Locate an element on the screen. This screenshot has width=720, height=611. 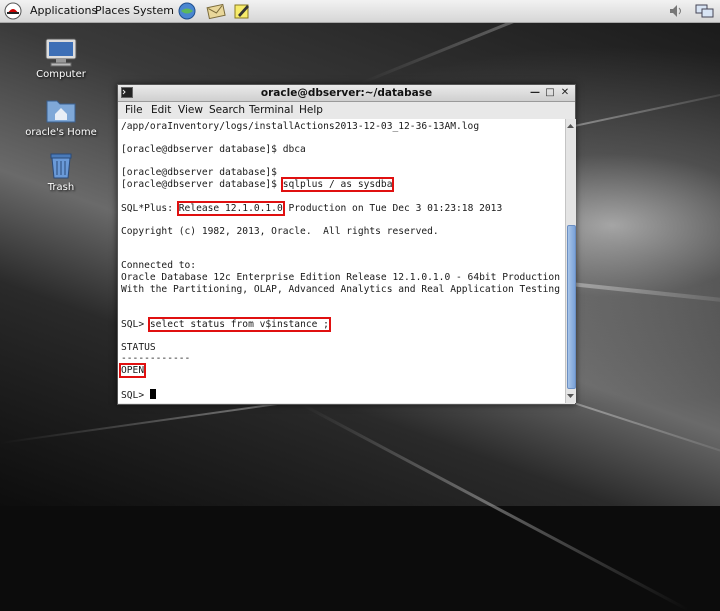
redhat-logo-icon is located at coordinates (13, 11).